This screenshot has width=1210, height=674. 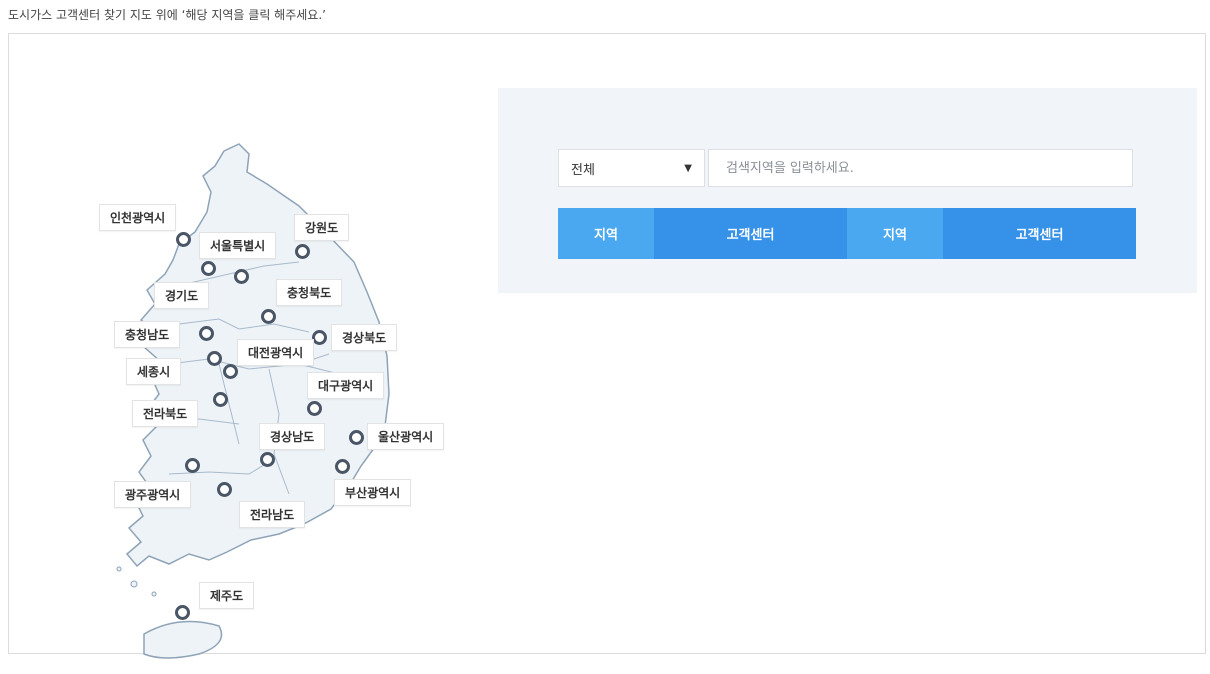 I want to click on region-label: 제주도, so click(x=227, y=595).